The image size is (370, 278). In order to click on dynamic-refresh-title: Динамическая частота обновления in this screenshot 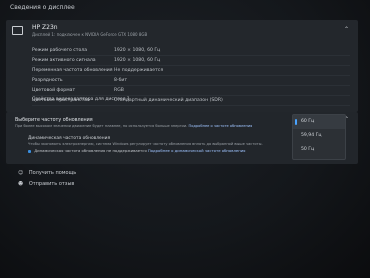, I will do `click(69, 138)`.